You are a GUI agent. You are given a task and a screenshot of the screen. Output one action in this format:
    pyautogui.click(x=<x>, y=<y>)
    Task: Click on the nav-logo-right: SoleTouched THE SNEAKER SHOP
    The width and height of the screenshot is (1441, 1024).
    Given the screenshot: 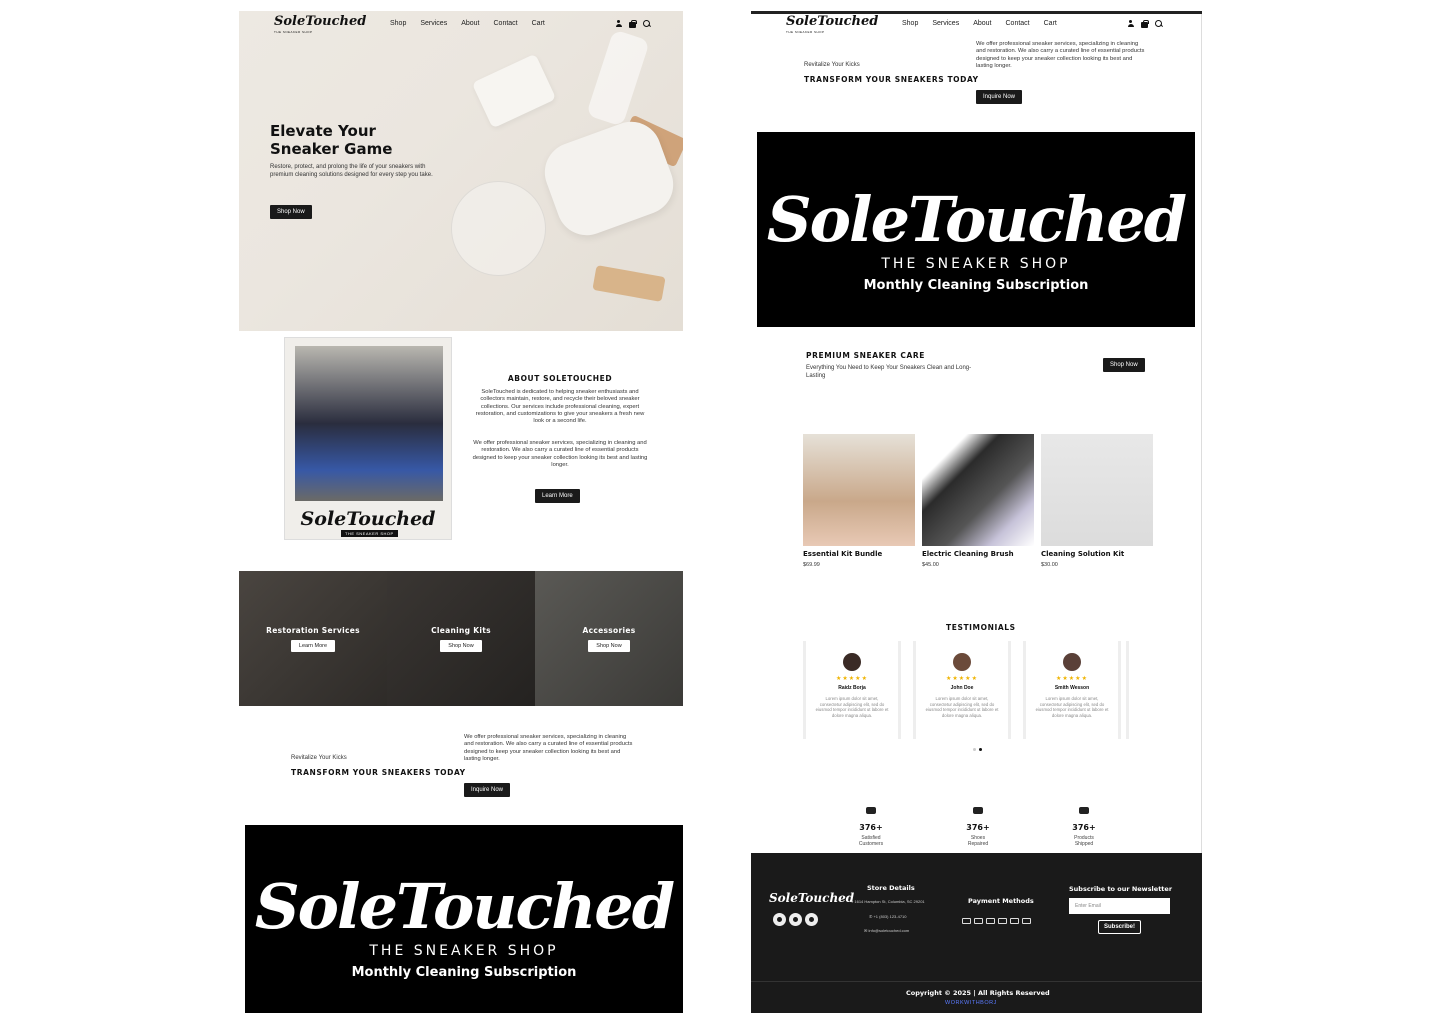 What is the action you would take?
    pyautogui.click(x=832, y=26)
    